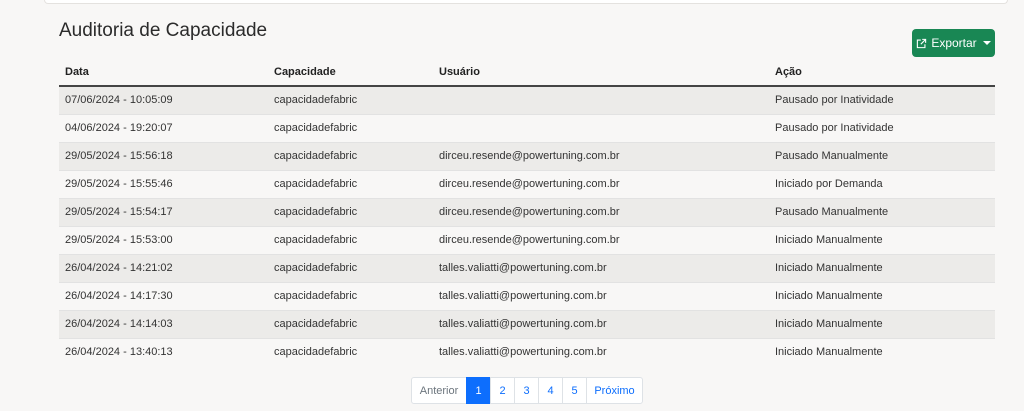 The height and width of the screenshot is (411, 1024). What do you see at coordinates (163, 30) in the screenshot?
I see `page-title: Auditoria de Capacidade` at bounding box center [163, 30].